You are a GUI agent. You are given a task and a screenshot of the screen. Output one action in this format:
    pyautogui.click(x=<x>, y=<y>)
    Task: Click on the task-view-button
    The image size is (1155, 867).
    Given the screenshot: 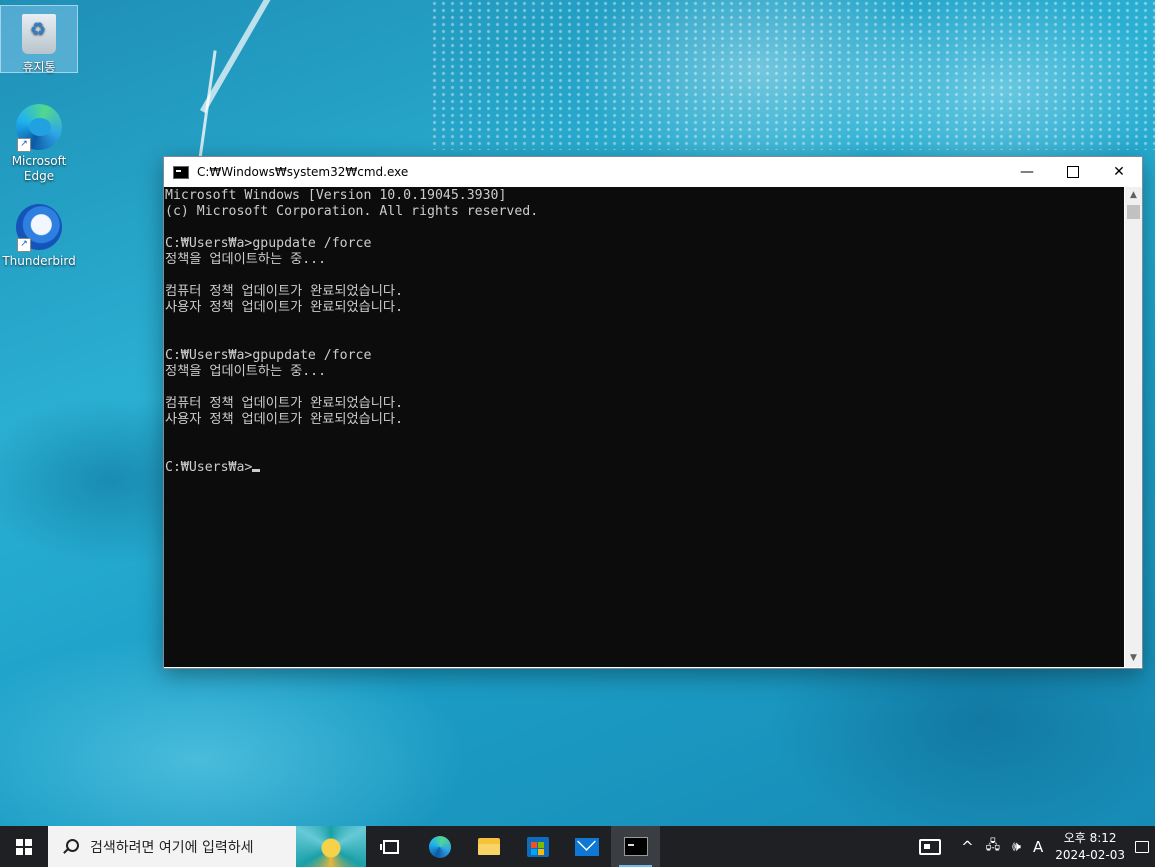 What is the action you would take?
    pyautogui.click(x=390, y=846)
    